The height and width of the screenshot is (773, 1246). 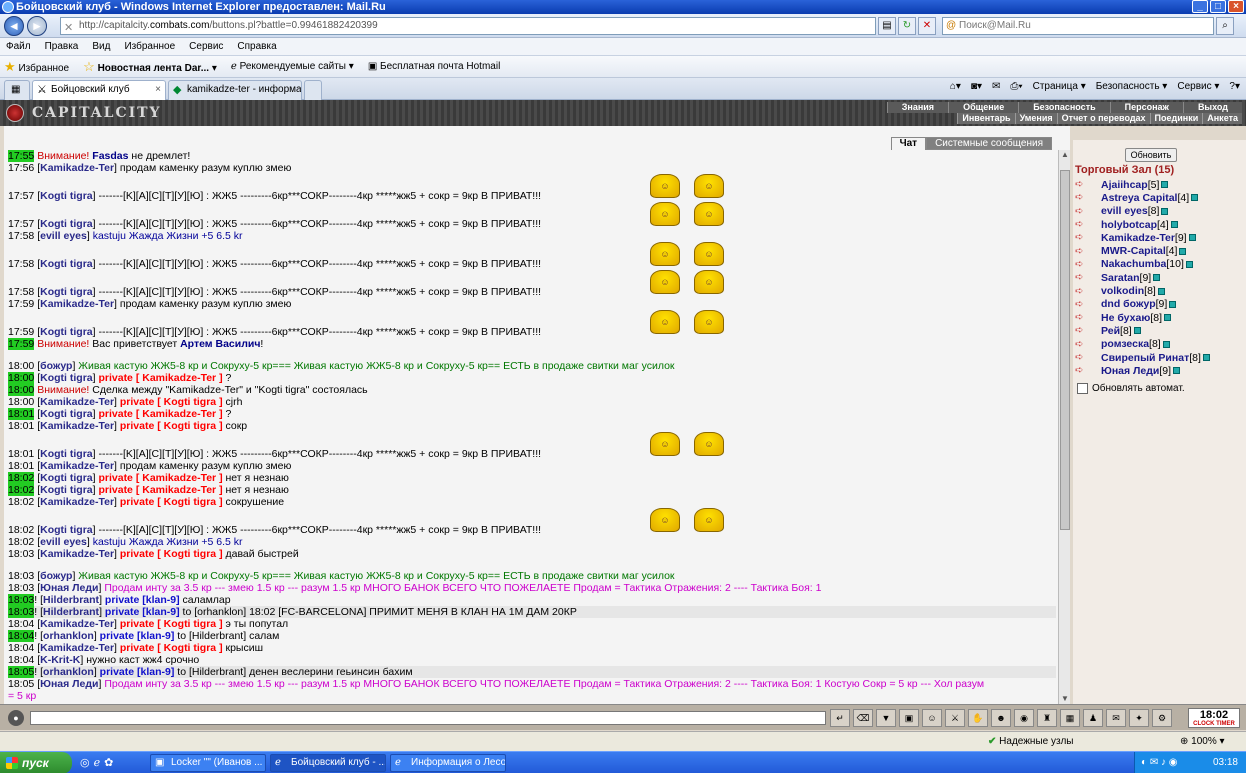 I want to click on back-button: ◄, so click(x=14, y=26).